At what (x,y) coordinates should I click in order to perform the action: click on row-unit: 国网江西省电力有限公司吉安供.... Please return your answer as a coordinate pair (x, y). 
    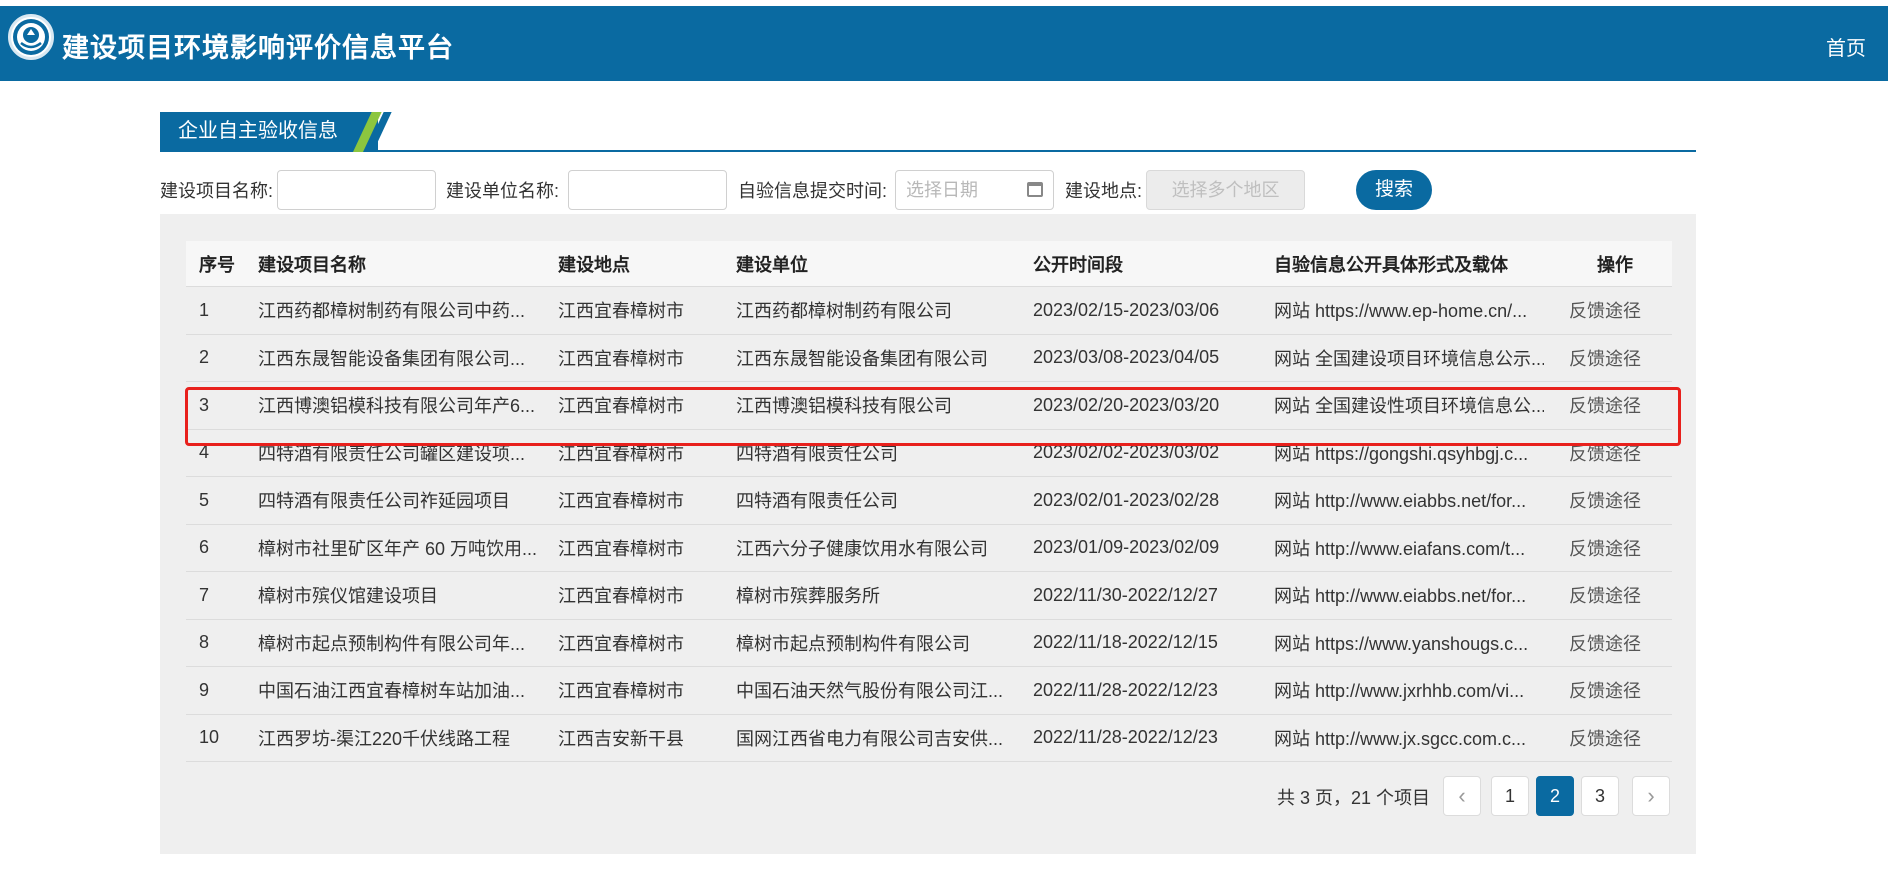
    Looking at the image, I should click on (870, 738).